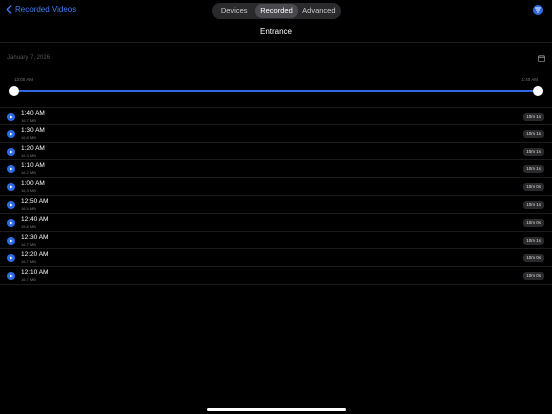  I want to click on recording-time: 1:20 AM, so click(33, 148).